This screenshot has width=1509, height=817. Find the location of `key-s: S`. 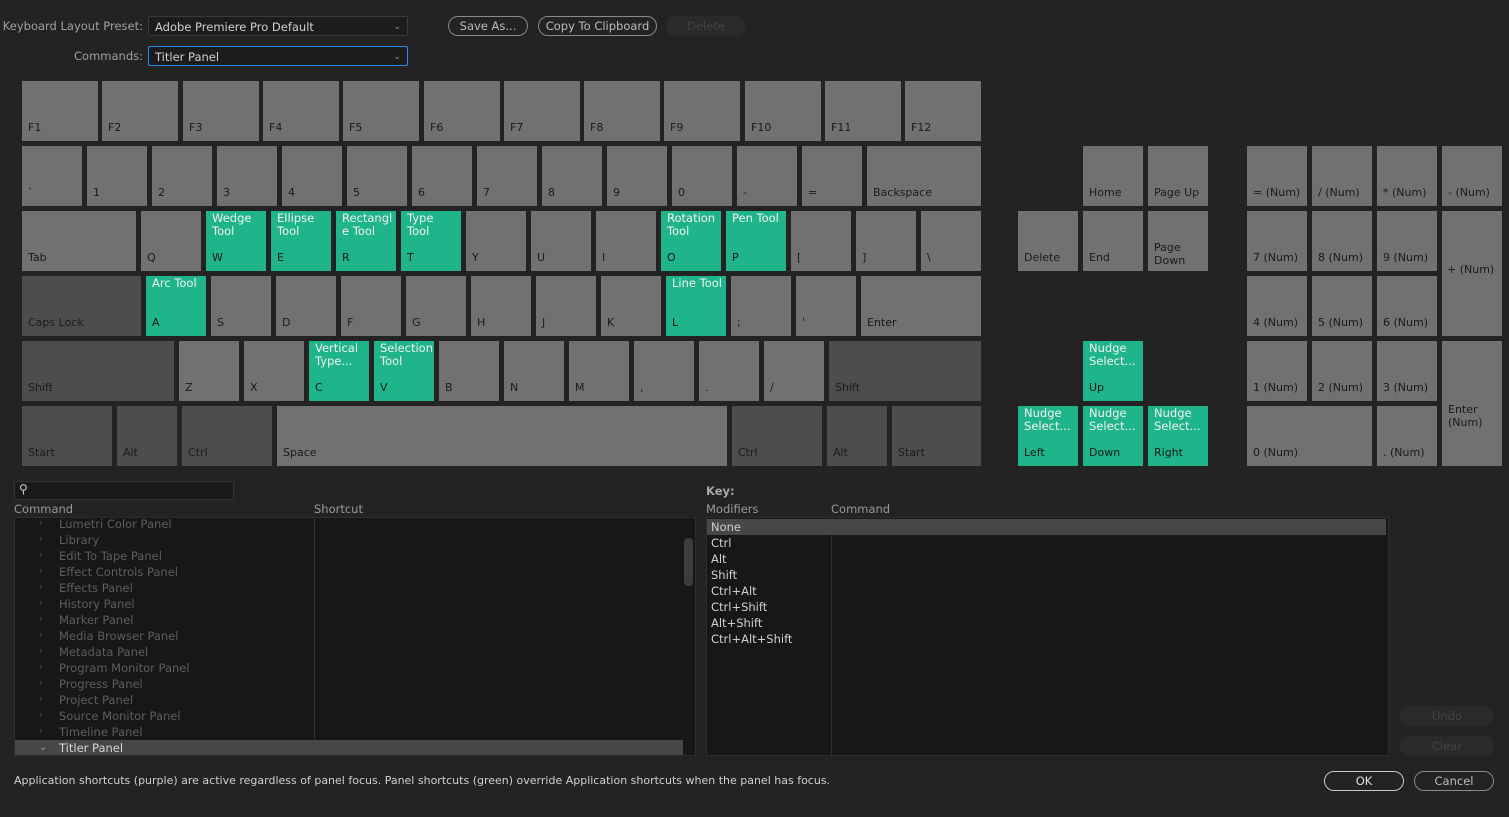

key-s: S is located at coordinates (241, 306).